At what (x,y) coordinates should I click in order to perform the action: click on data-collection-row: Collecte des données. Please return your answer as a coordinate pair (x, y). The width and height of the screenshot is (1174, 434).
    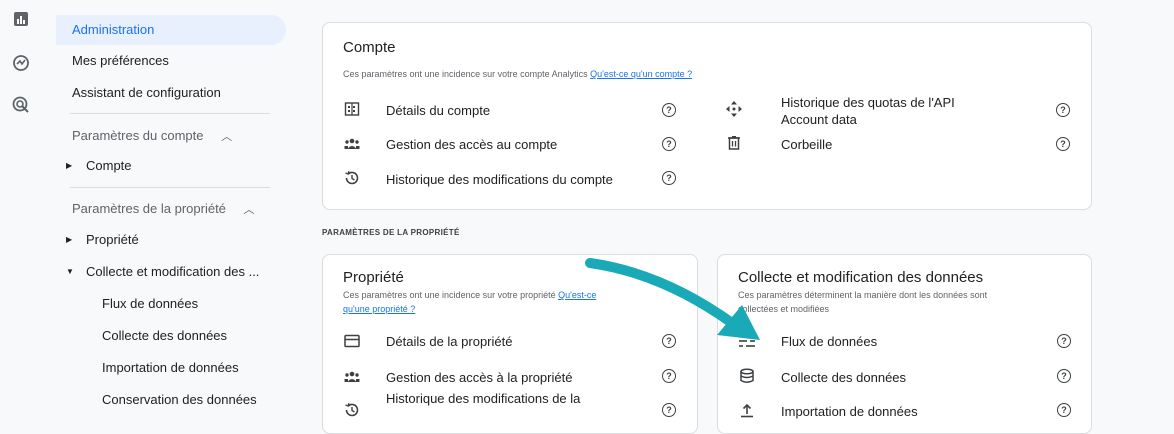
    Looking at the image, I should click on (843, 377).